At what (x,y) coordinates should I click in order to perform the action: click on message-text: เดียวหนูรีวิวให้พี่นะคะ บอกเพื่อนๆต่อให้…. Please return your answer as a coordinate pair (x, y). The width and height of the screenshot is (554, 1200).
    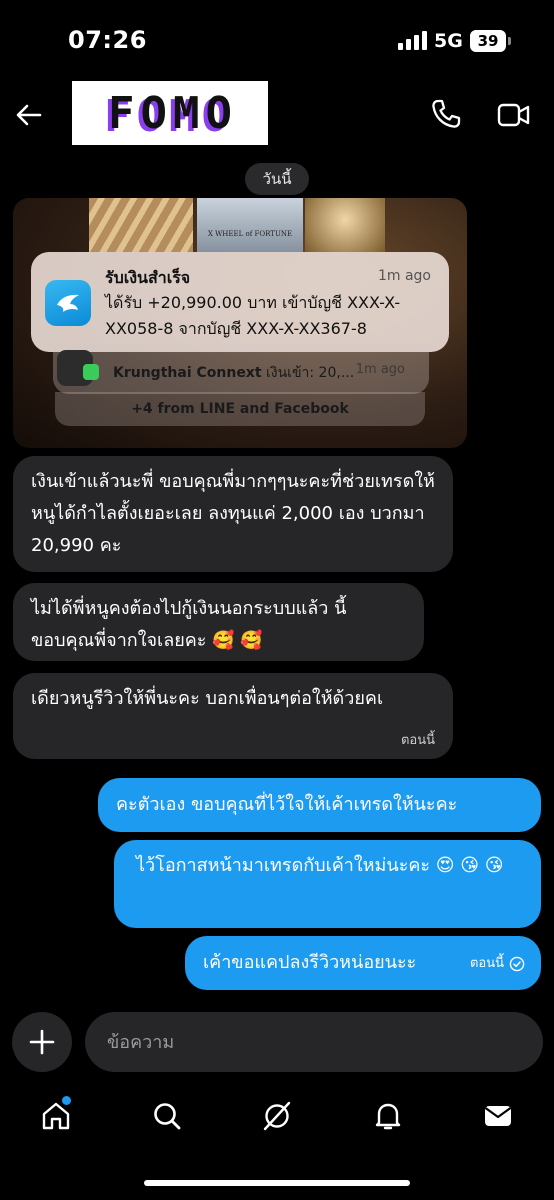
    Looking at the image, I should click on (207, 698).